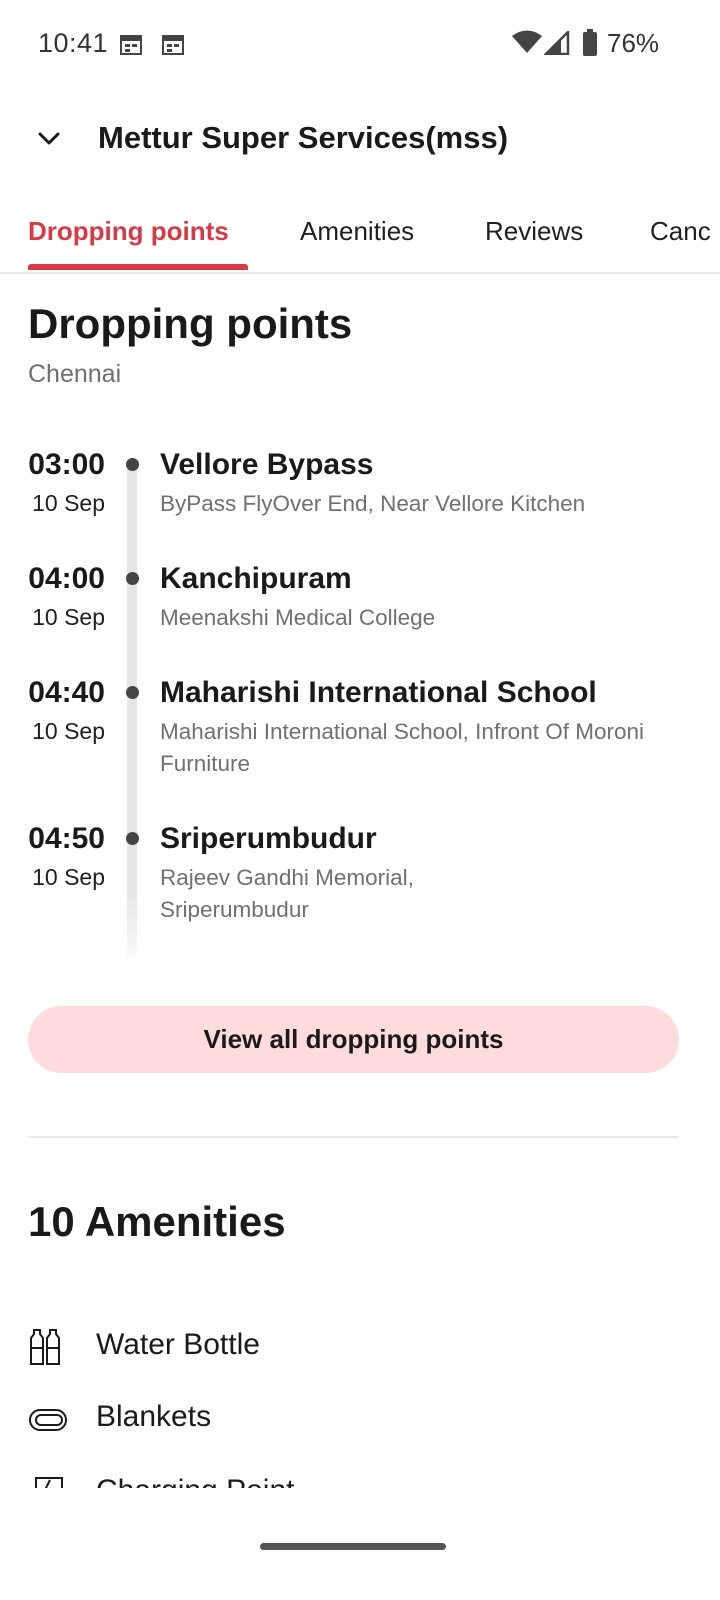 The width and height of the screenshot is (720, 1600). Describe the element at coordinates (360, 45) in the screenshot. I see `status-bar: 10:41 76%` at that location.